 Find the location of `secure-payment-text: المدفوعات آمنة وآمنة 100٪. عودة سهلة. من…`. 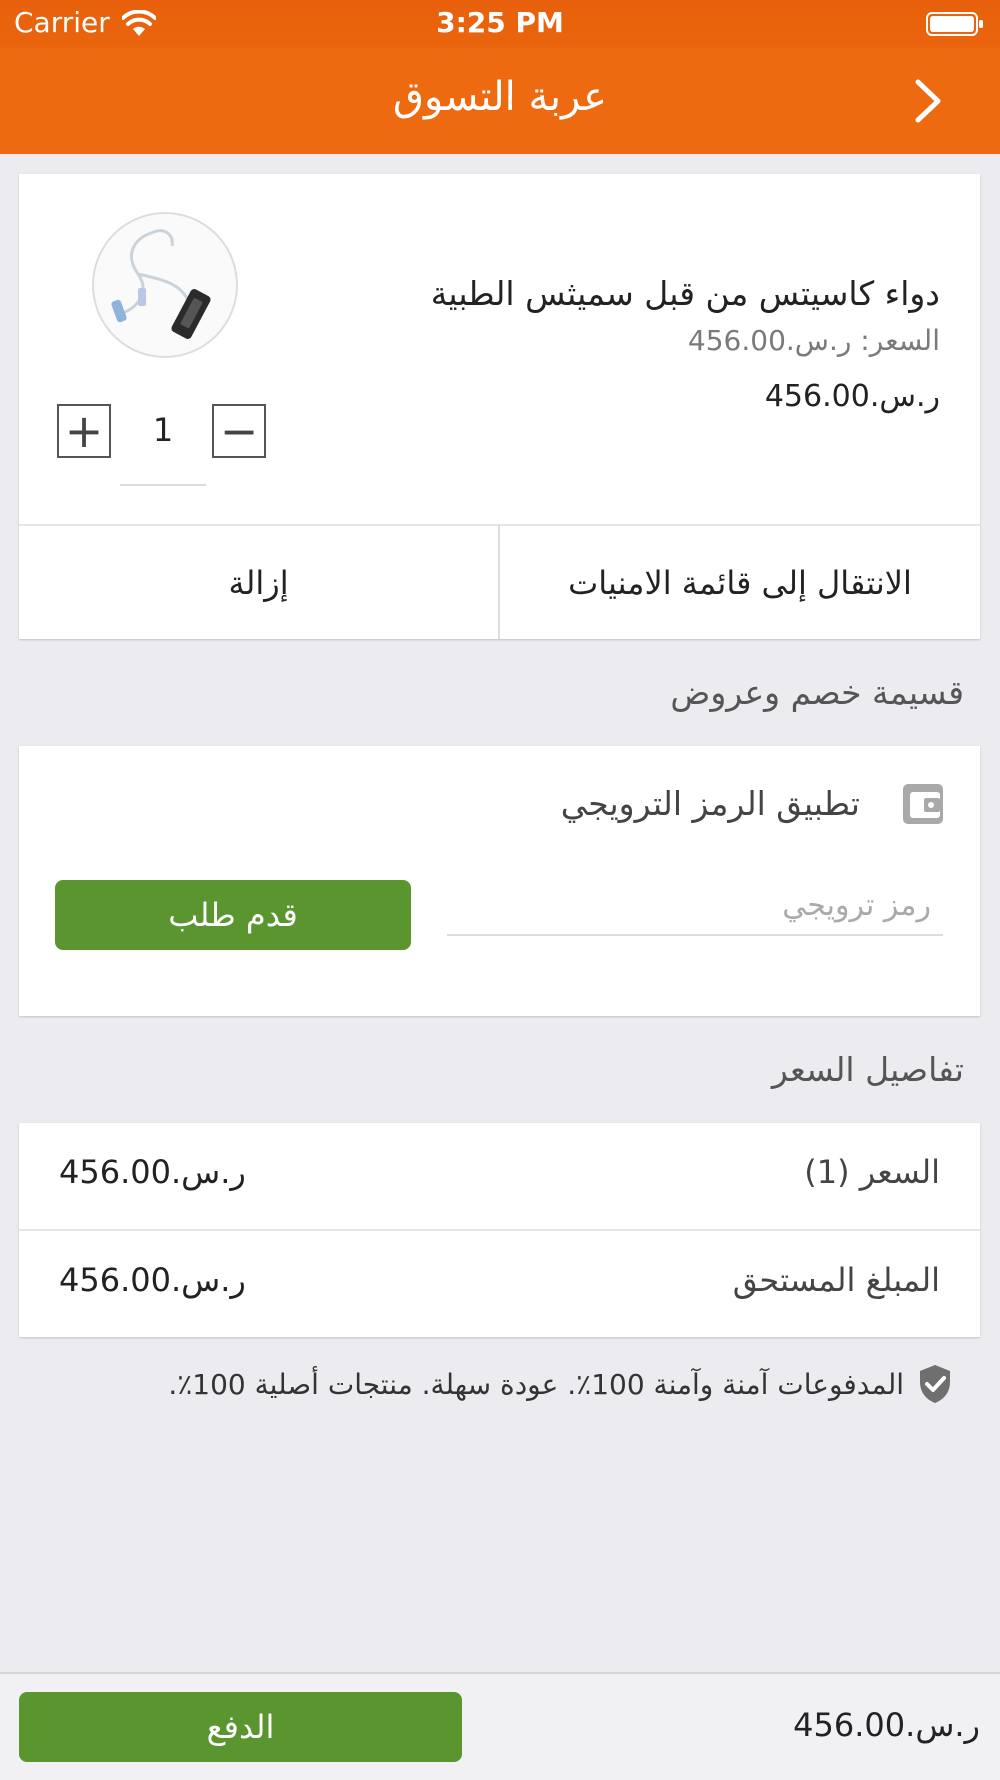

secure-payment-text: المدفوعات آمنة وآمنة 100٪. عودة سهلة. من… is located at coordinates (536, 1384).